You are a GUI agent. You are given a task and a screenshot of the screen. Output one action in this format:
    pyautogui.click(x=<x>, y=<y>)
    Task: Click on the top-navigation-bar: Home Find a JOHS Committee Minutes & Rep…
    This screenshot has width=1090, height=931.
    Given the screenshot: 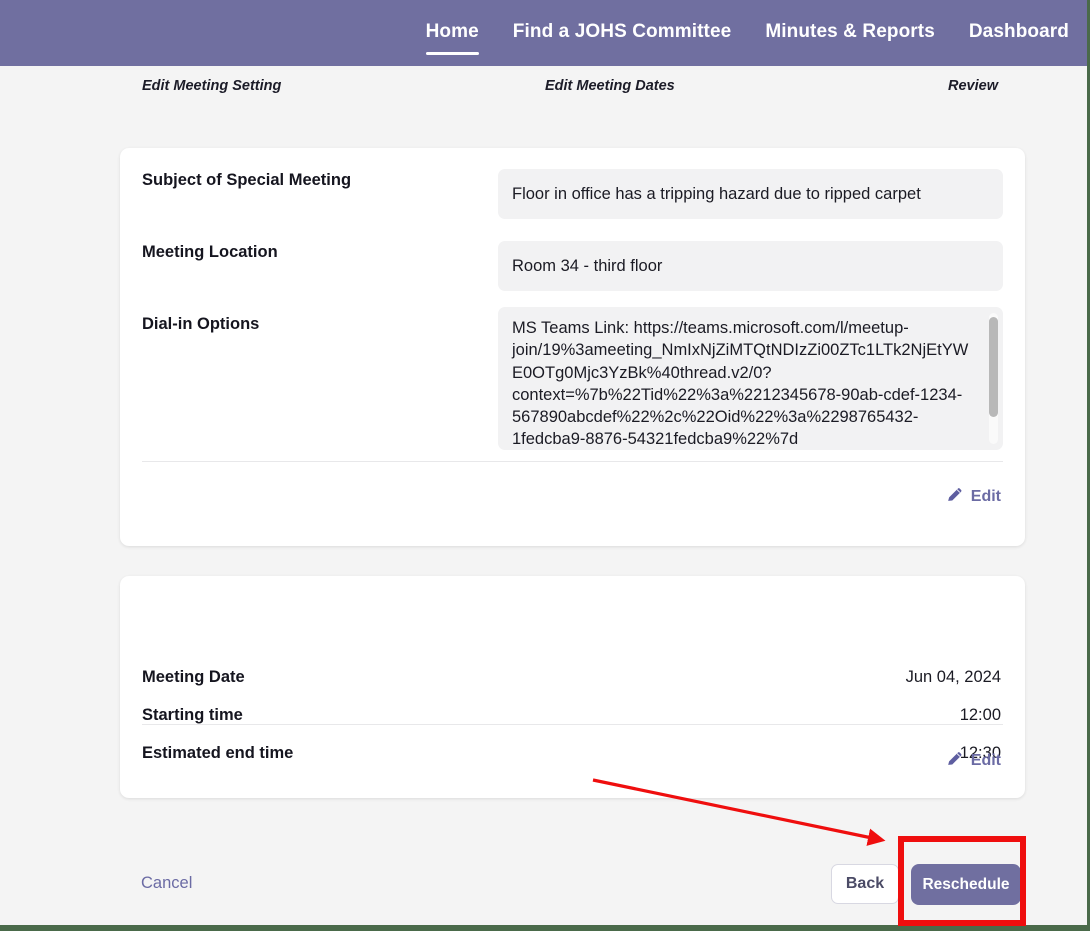 What is the action you would take?
    pyautogui.click(x=543, y=33)
    